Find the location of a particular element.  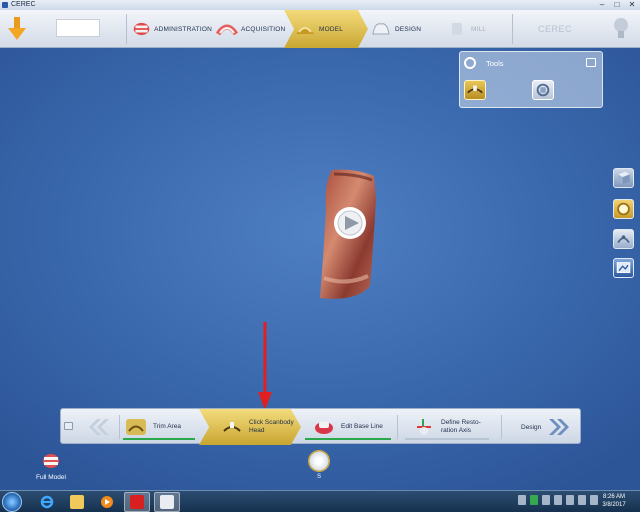

taskbar-media-player is located at coordinates (107, 502).